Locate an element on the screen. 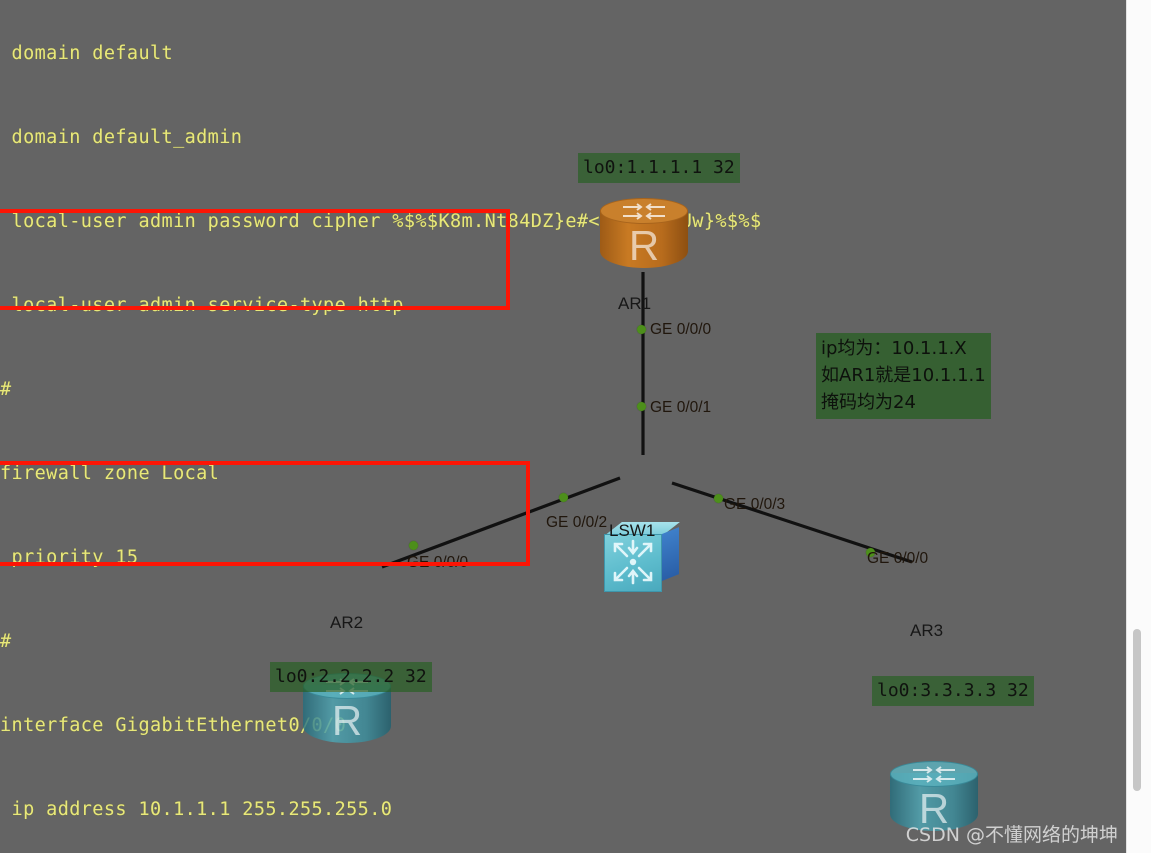  device-label-lsw1: LSW1 is located at coordinates (632, 530).